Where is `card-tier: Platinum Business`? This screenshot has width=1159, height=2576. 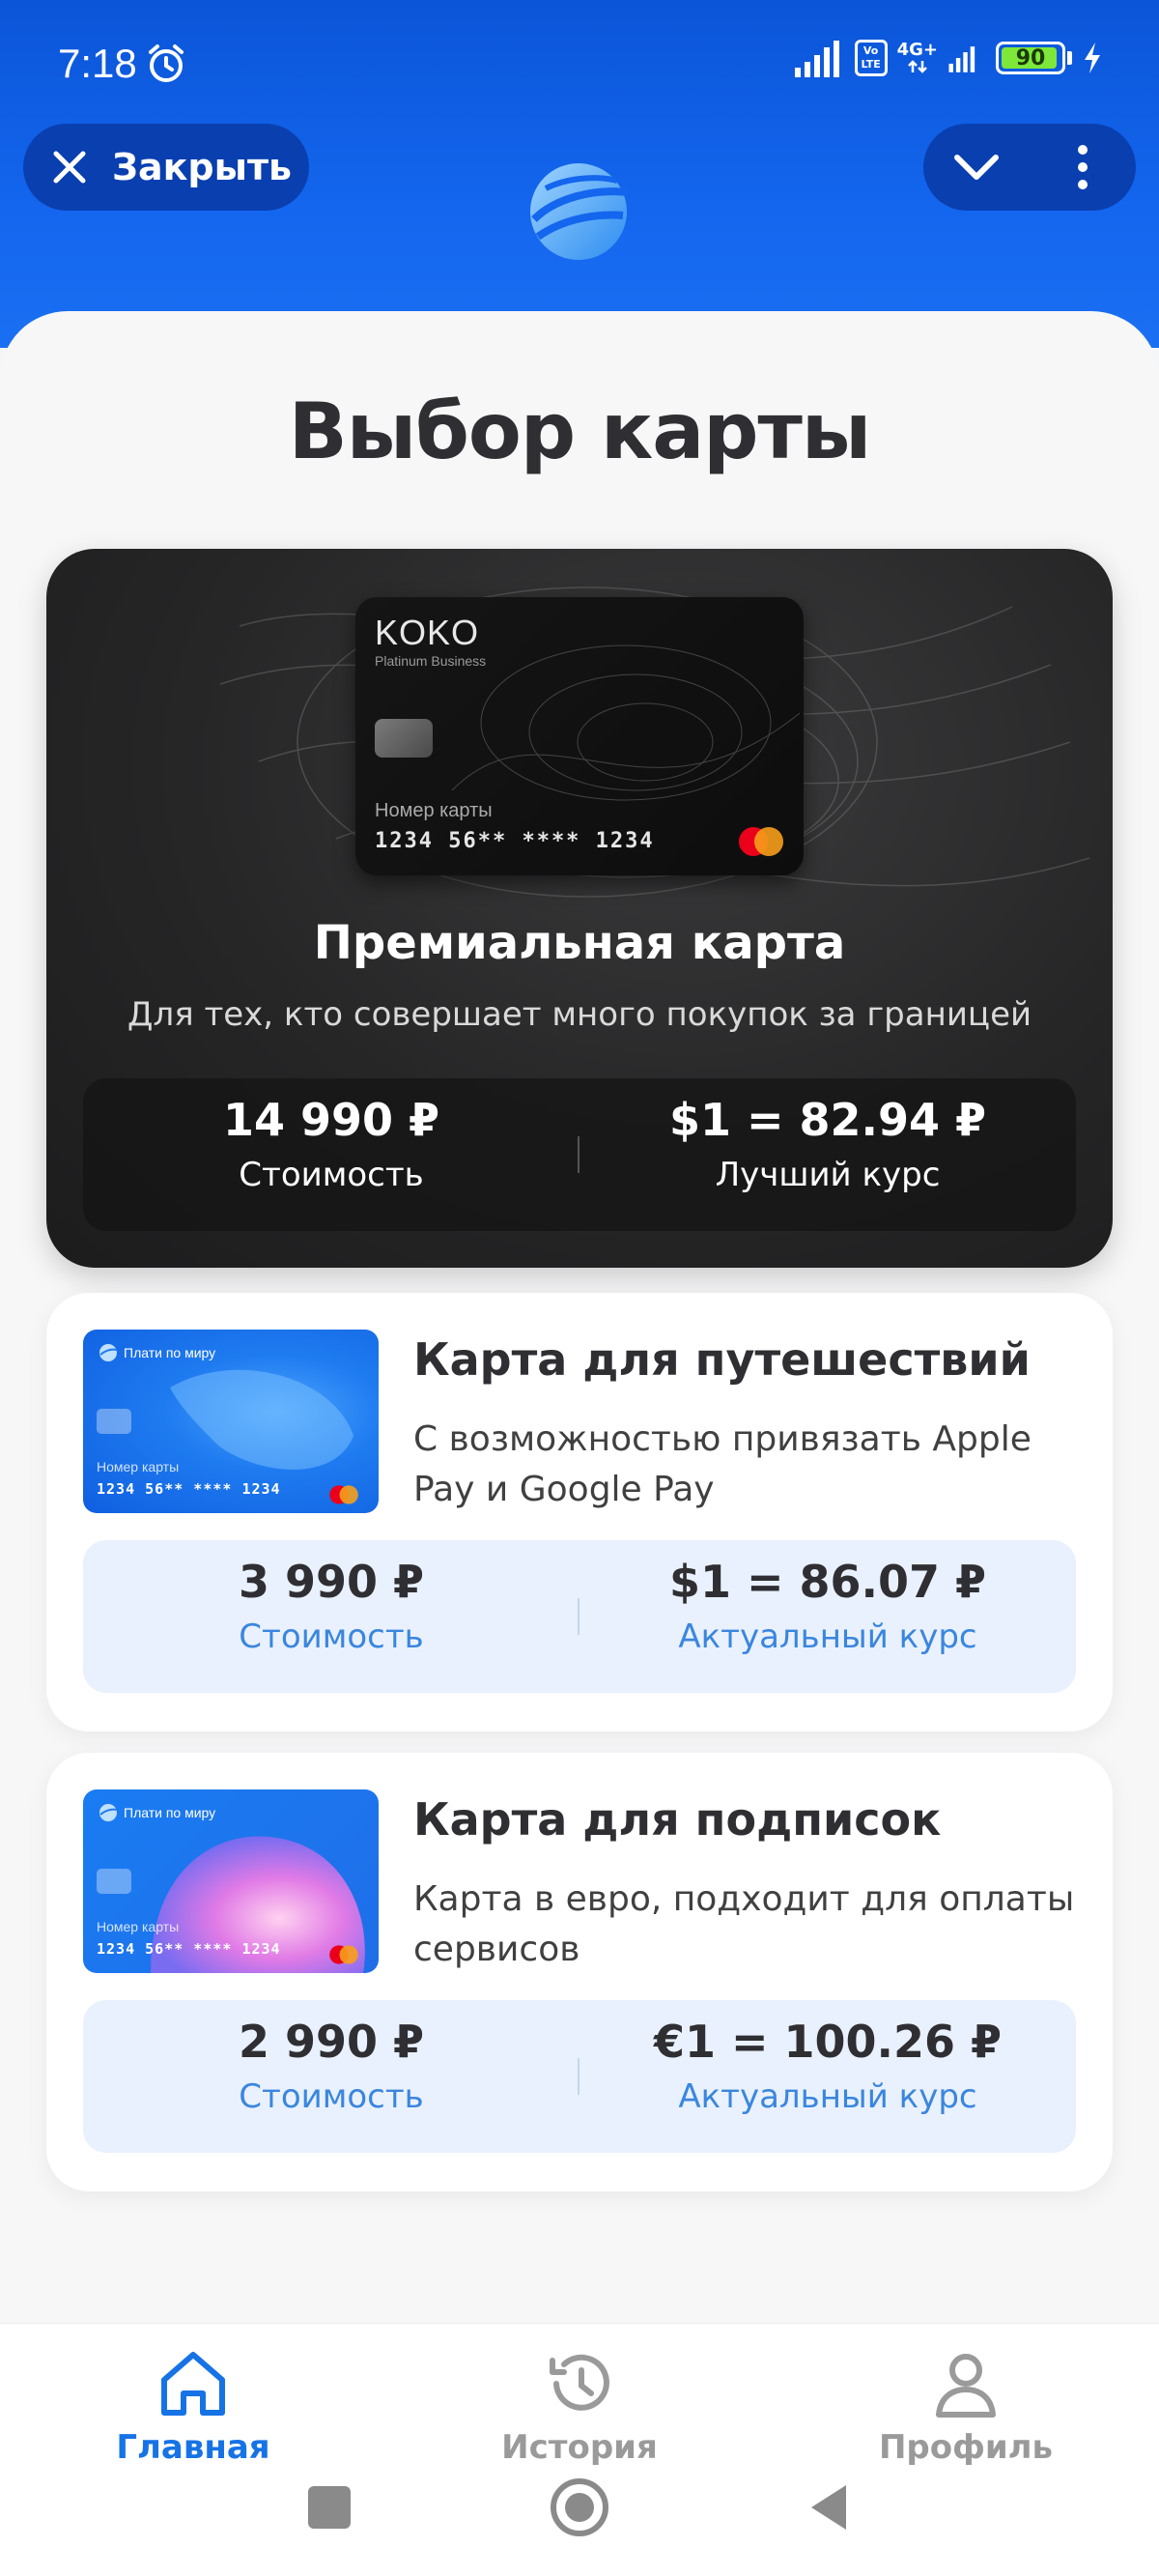 card-tier: Platinum Business is located at coordinates (431, 661).